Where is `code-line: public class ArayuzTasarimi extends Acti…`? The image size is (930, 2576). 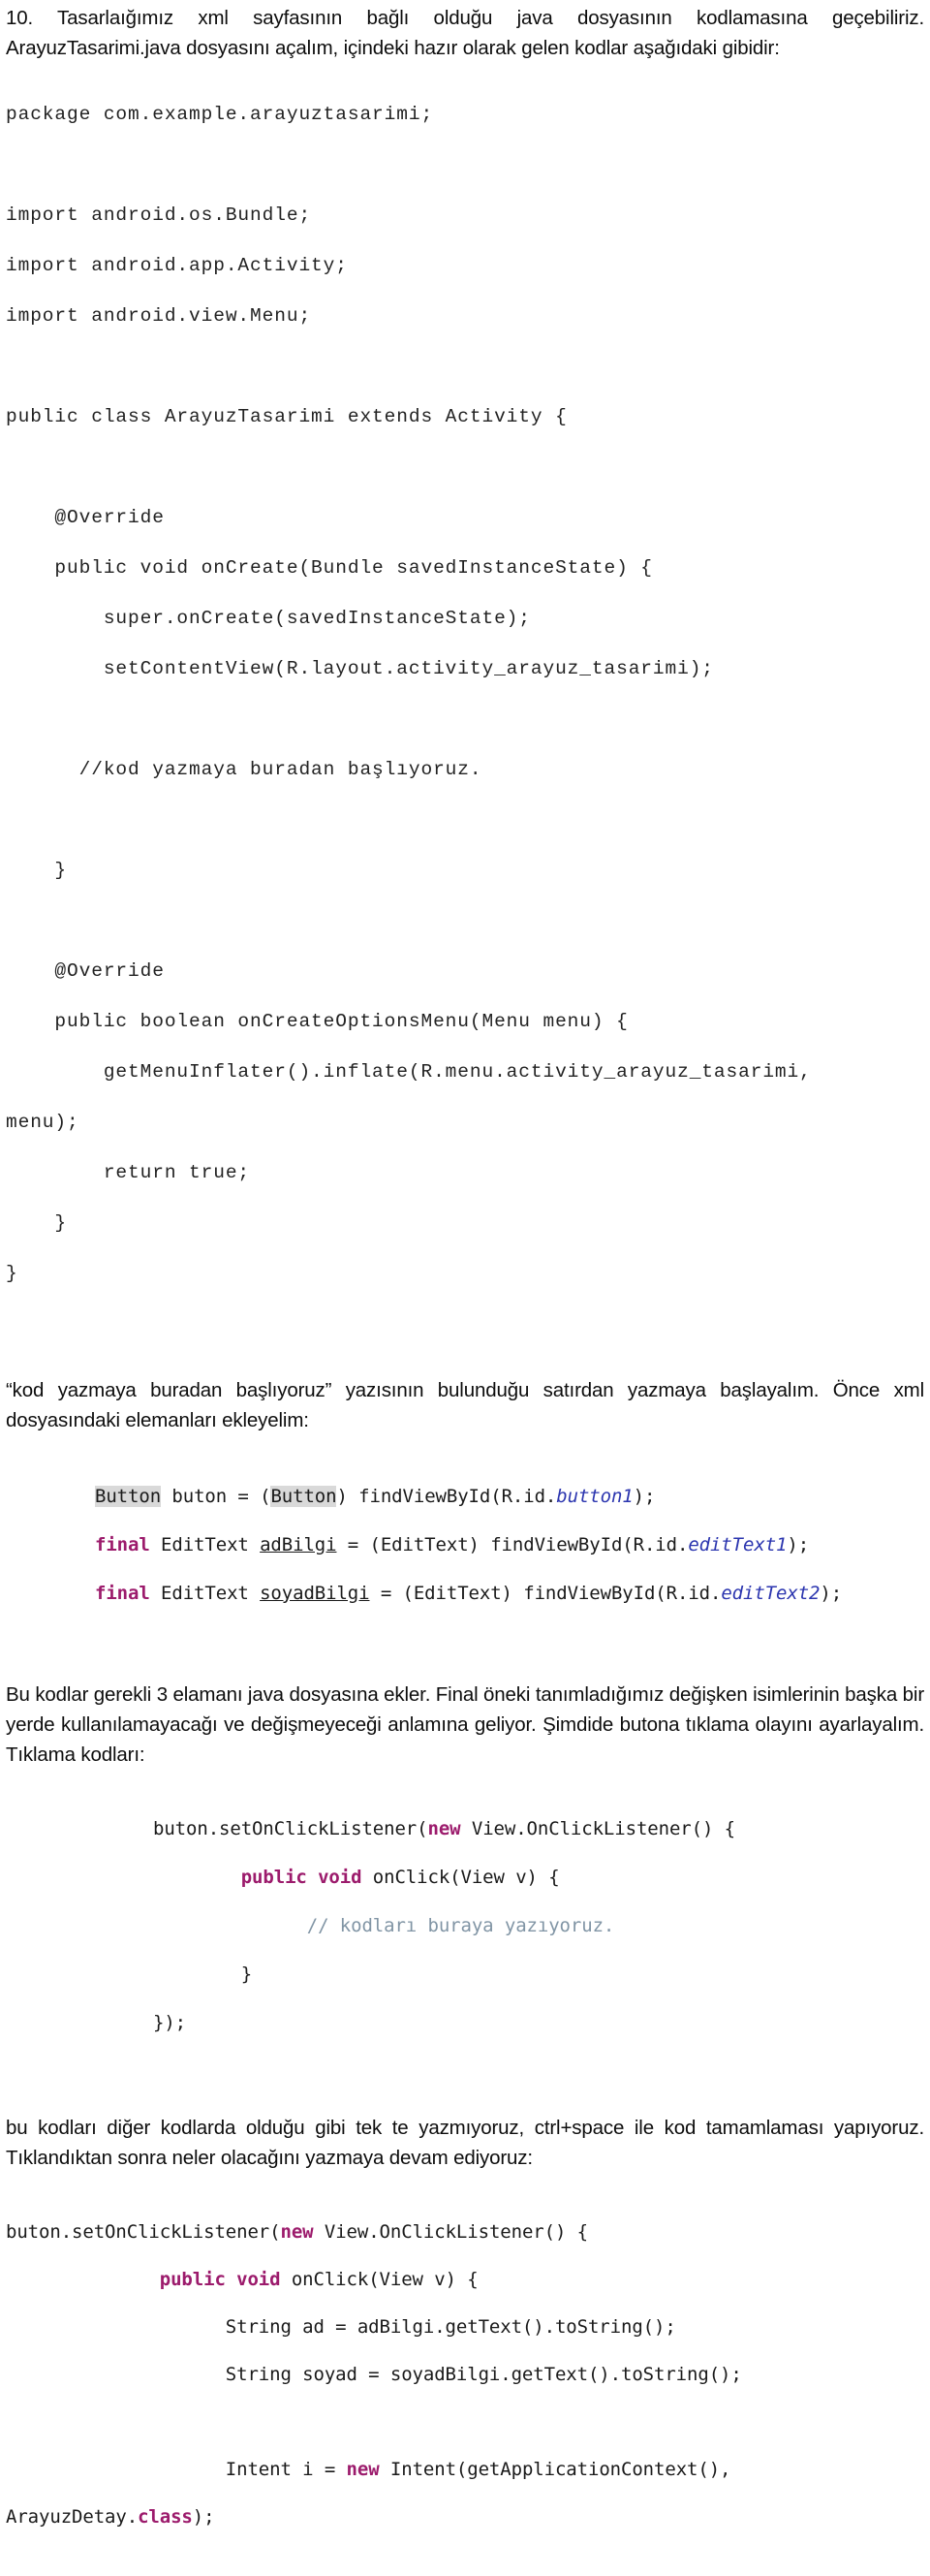
code-line: public class ArayuzTasarimi extends Acti… is located at coordinates (287, 416).